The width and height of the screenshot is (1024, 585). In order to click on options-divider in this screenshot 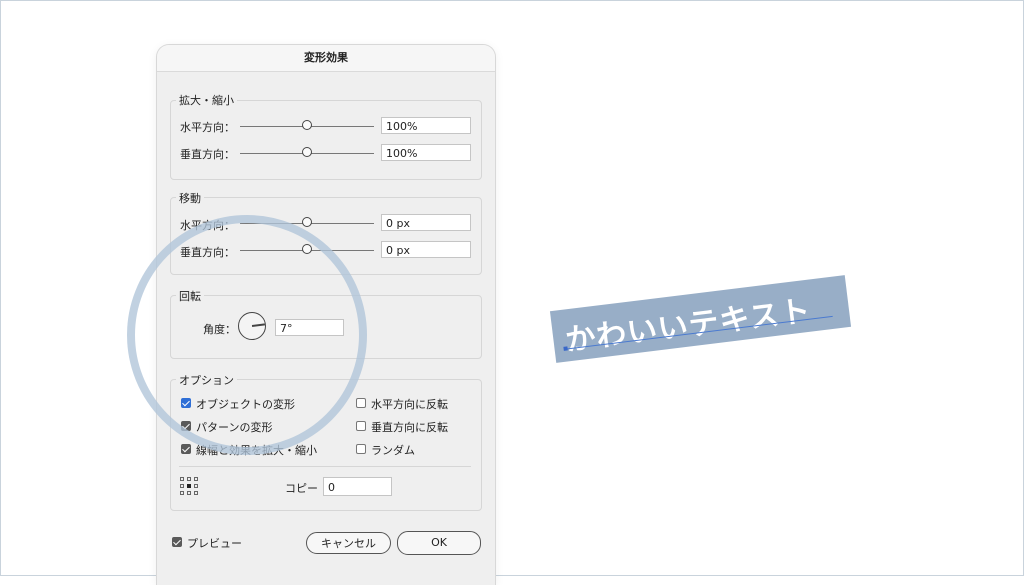, I will do `click(325, 466)`.